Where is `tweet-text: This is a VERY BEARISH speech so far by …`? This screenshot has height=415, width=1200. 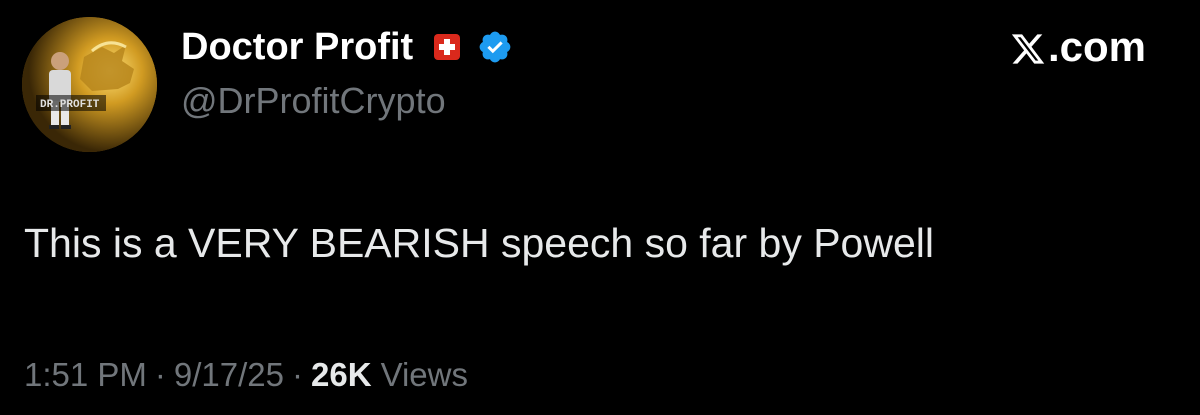
tweet-text: This is a VERY BEARISH speech so far by … is located at coordinates (479, 243).